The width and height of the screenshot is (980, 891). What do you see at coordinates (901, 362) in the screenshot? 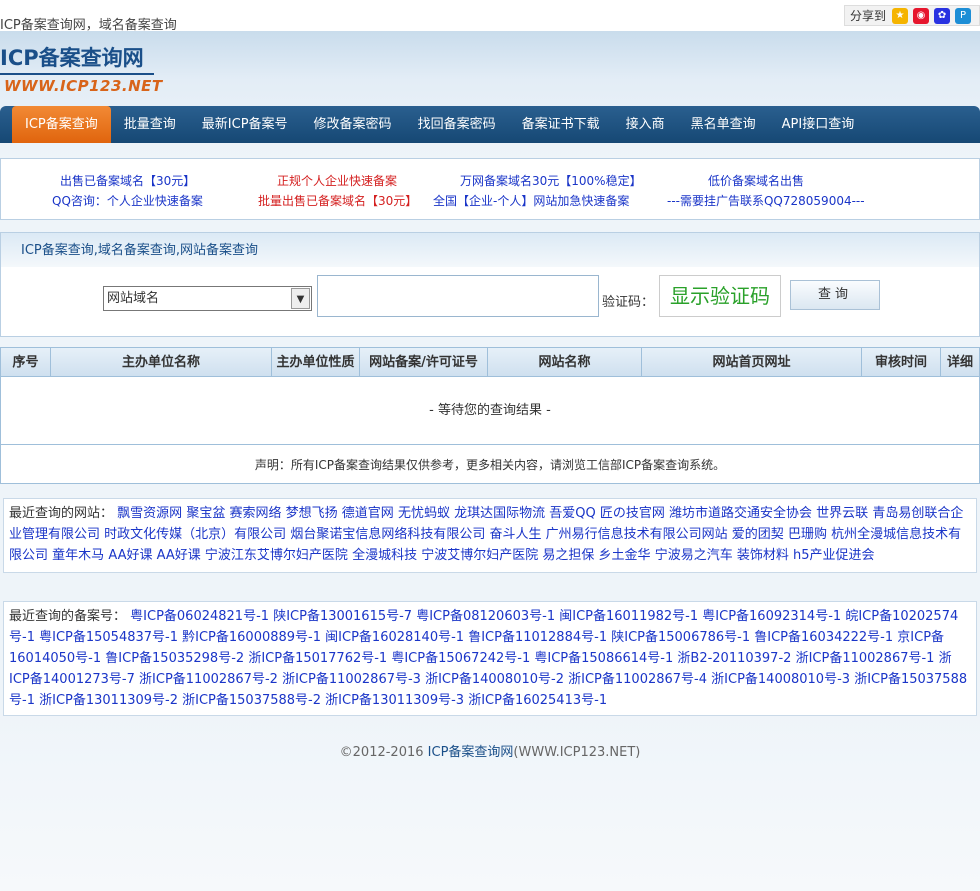
I see `column-header: 审核时间` at bounding box center [901, 362].